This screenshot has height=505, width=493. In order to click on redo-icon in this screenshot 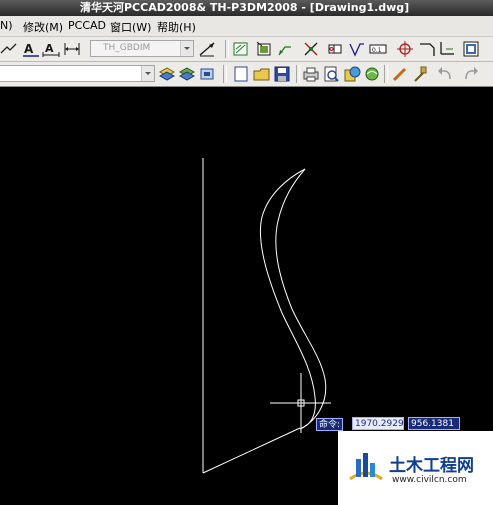, I will do `click(471, 74)`.